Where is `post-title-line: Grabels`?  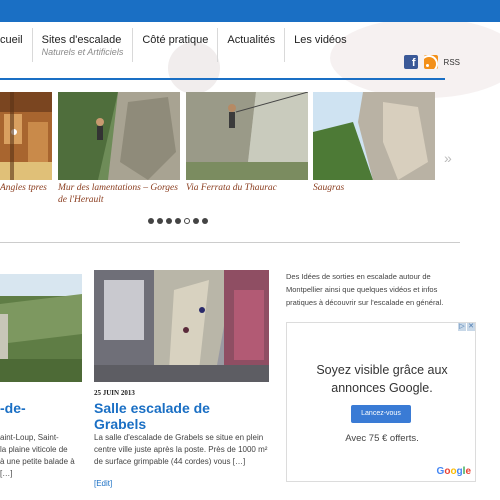 post-title-line: Grabels is located at coordinates (152, 424).